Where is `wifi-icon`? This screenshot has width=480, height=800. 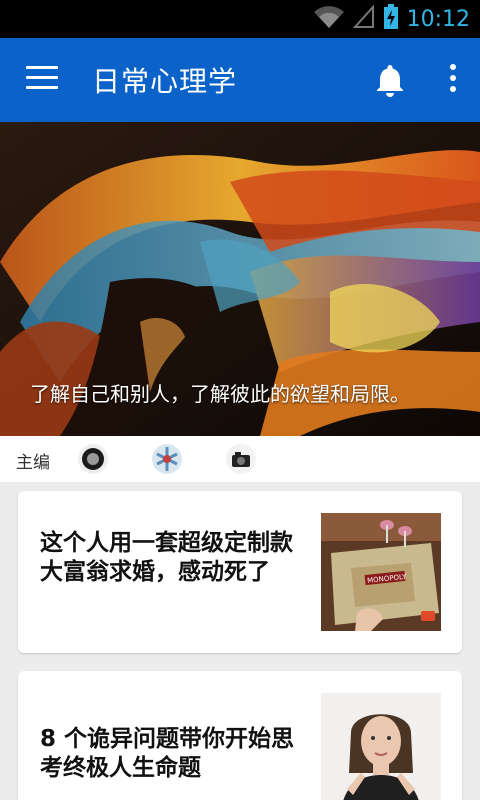
wifi-icon is located at coordinates (329, 19).